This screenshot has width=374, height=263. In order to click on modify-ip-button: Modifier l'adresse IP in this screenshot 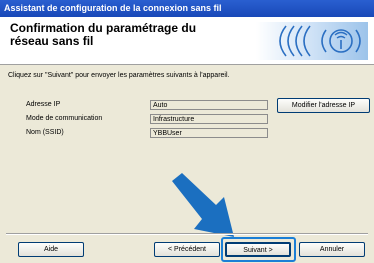, I will do `click(323, 105)`.